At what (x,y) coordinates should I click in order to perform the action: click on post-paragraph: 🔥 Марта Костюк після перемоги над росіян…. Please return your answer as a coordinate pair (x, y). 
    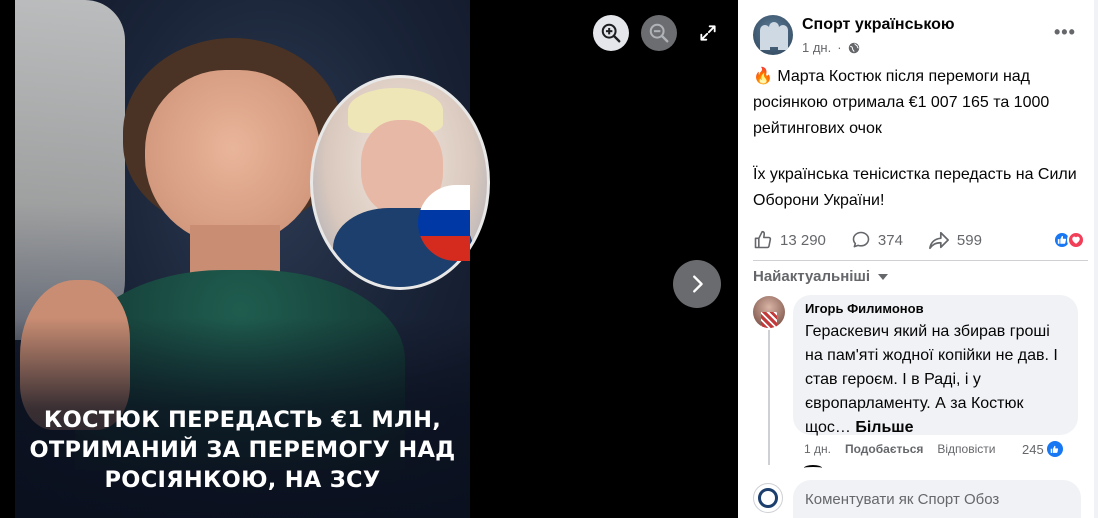
    Looking at the image, I should click on (901, 102).